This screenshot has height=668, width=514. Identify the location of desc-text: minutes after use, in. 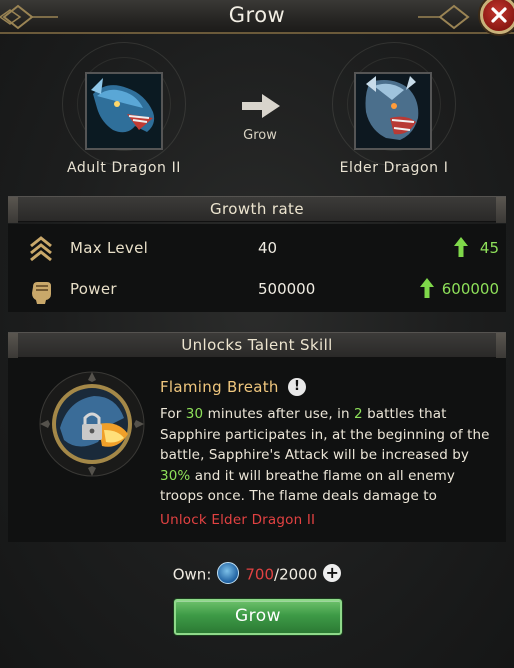
(279, 414).